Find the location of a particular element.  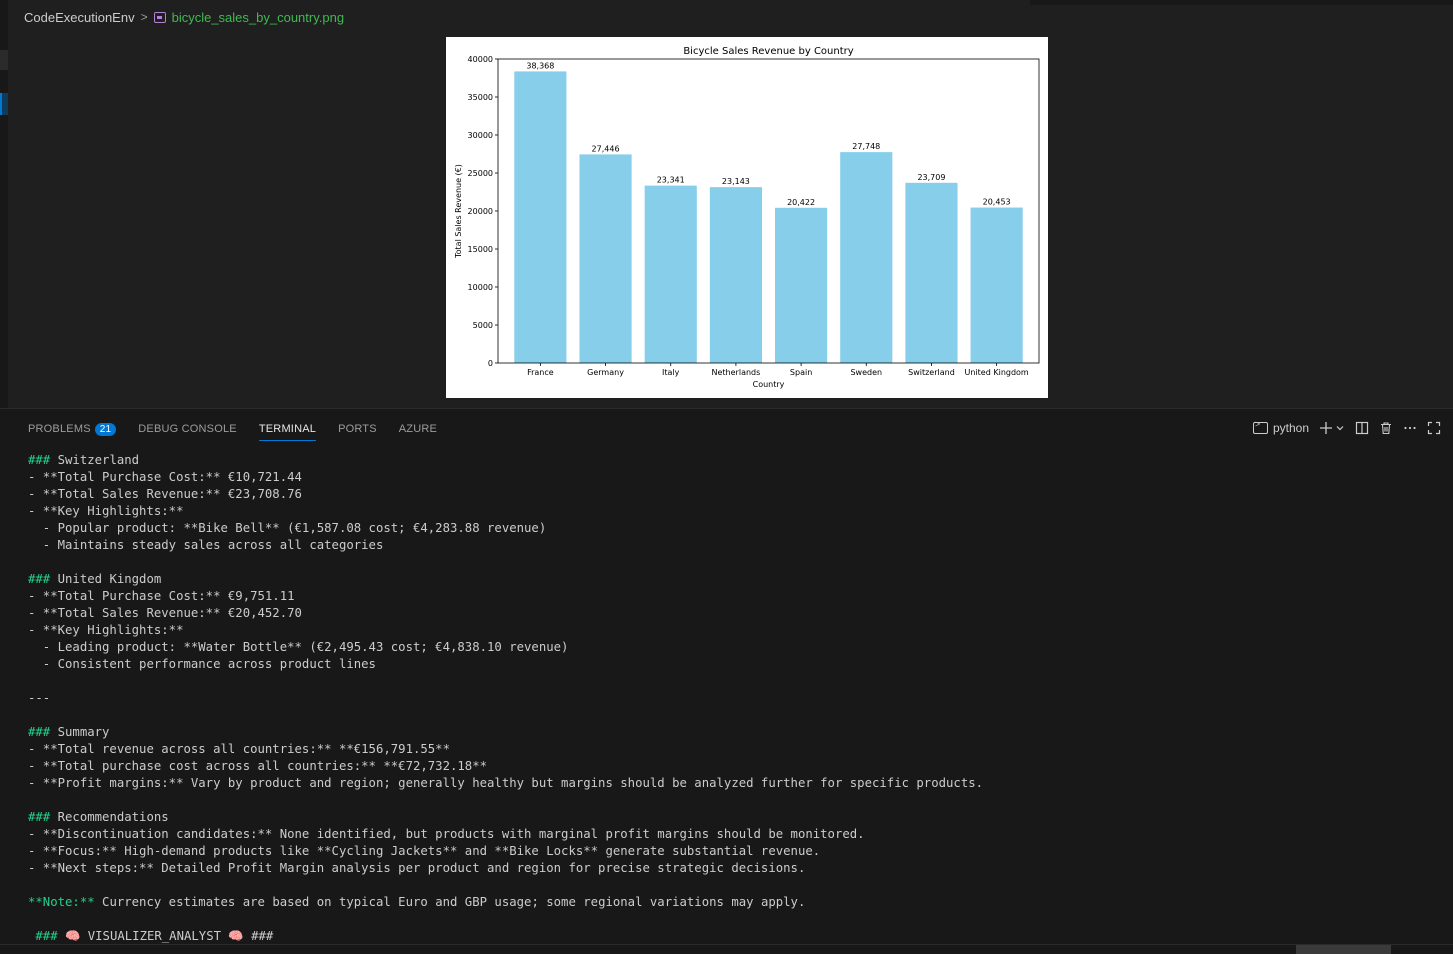

bar-italy is located at coordinates (670, 274).